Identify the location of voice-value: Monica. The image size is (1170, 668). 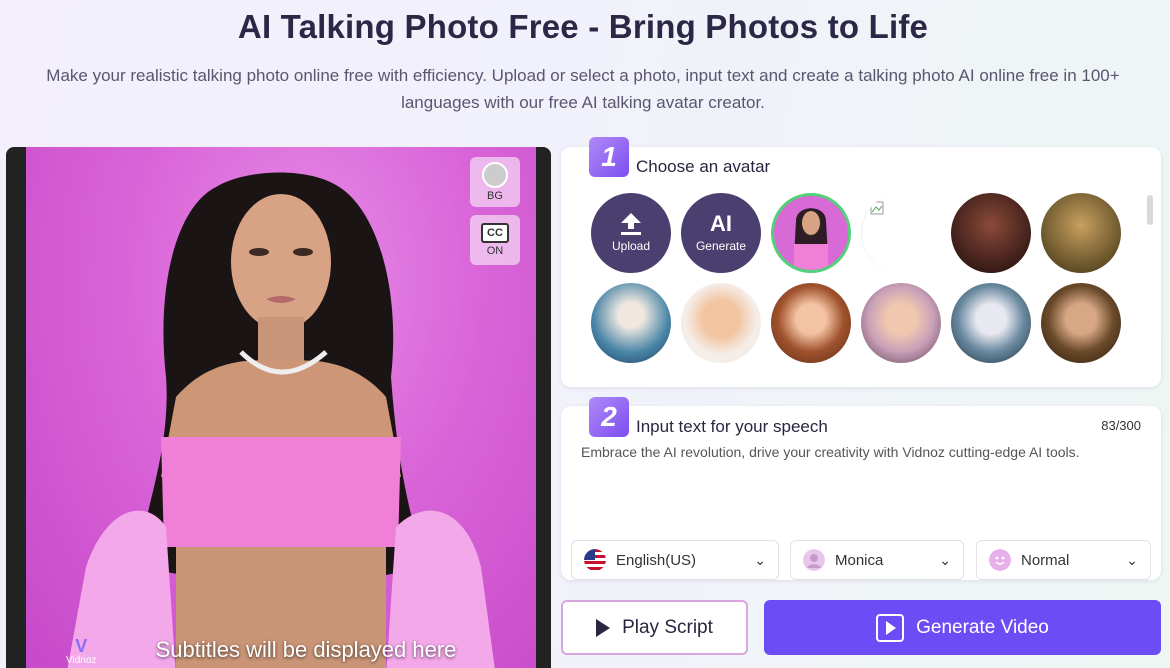
(859, 560).